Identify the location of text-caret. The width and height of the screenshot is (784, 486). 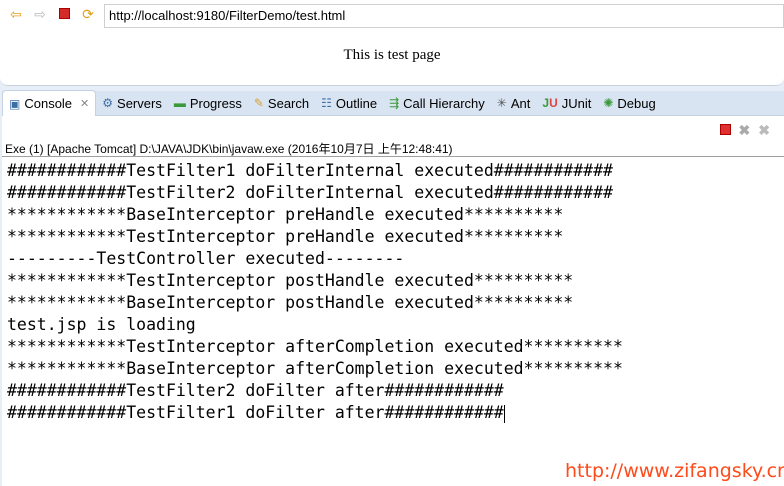
(504, 413).